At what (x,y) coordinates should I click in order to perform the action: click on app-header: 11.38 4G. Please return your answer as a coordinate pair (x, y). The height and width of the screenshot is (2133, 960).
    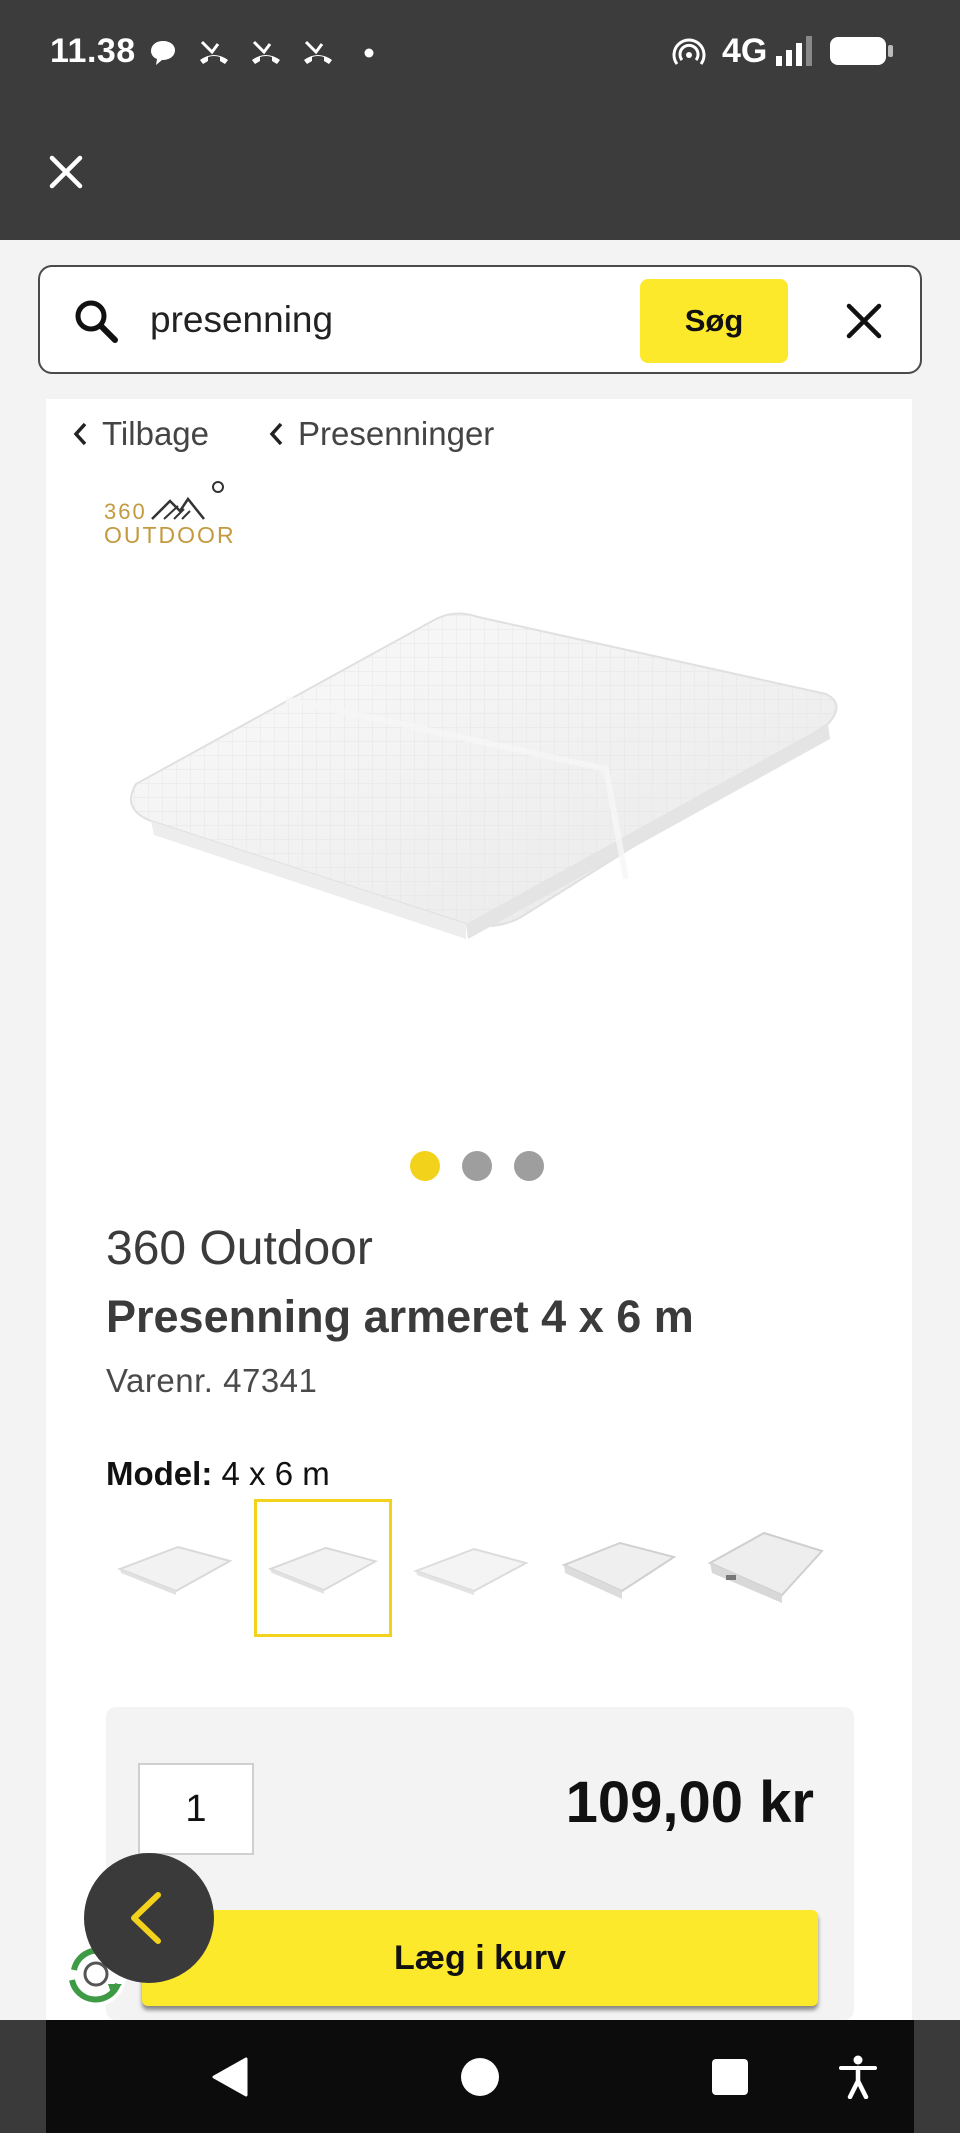
    Looking at the image, I should click on (480, 120).